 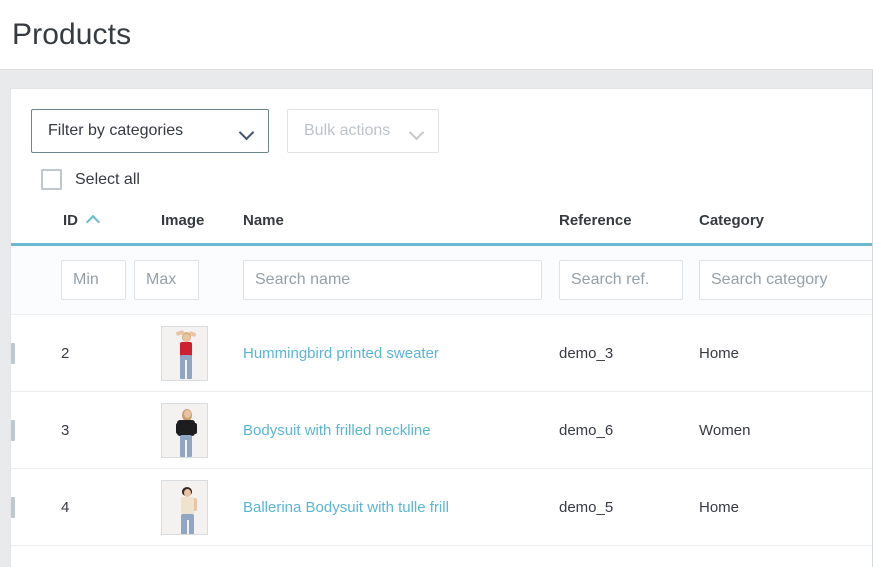 I want to click on bulk-actions-label: Bulk actions, so click(x=347, y=130).